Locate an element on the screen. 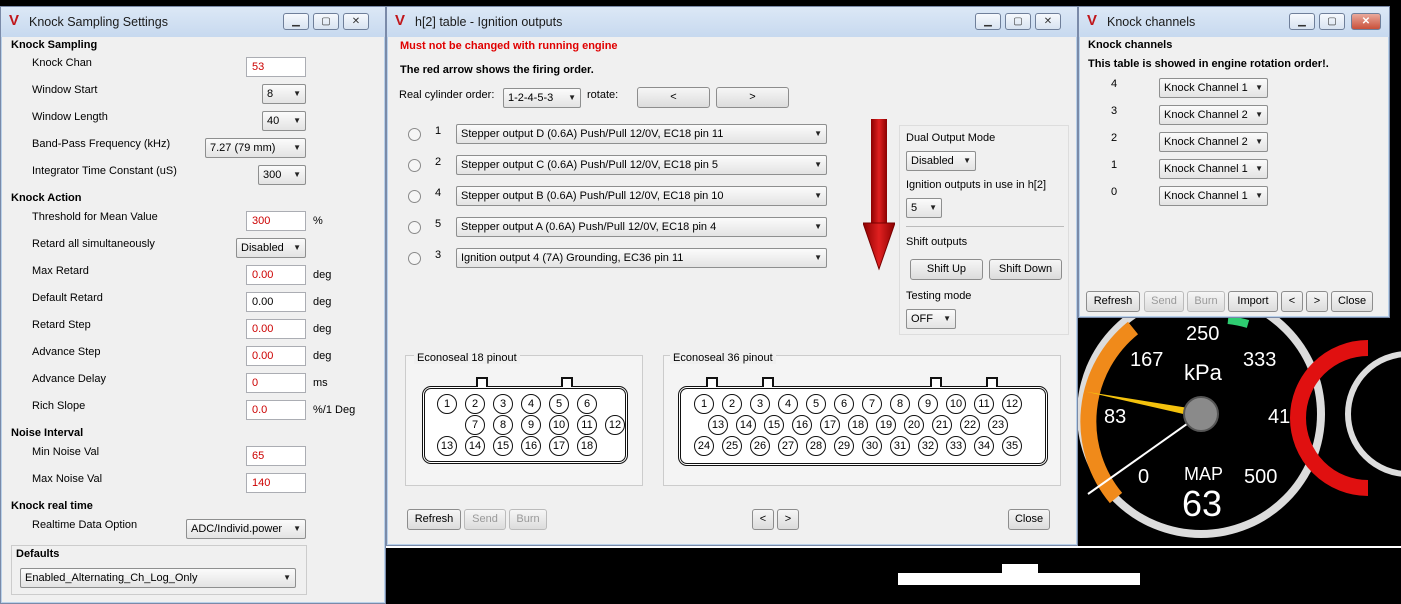 This screenshot has width=1401, height=604. connector-pin: 10 is located at coordinates (956, 404).